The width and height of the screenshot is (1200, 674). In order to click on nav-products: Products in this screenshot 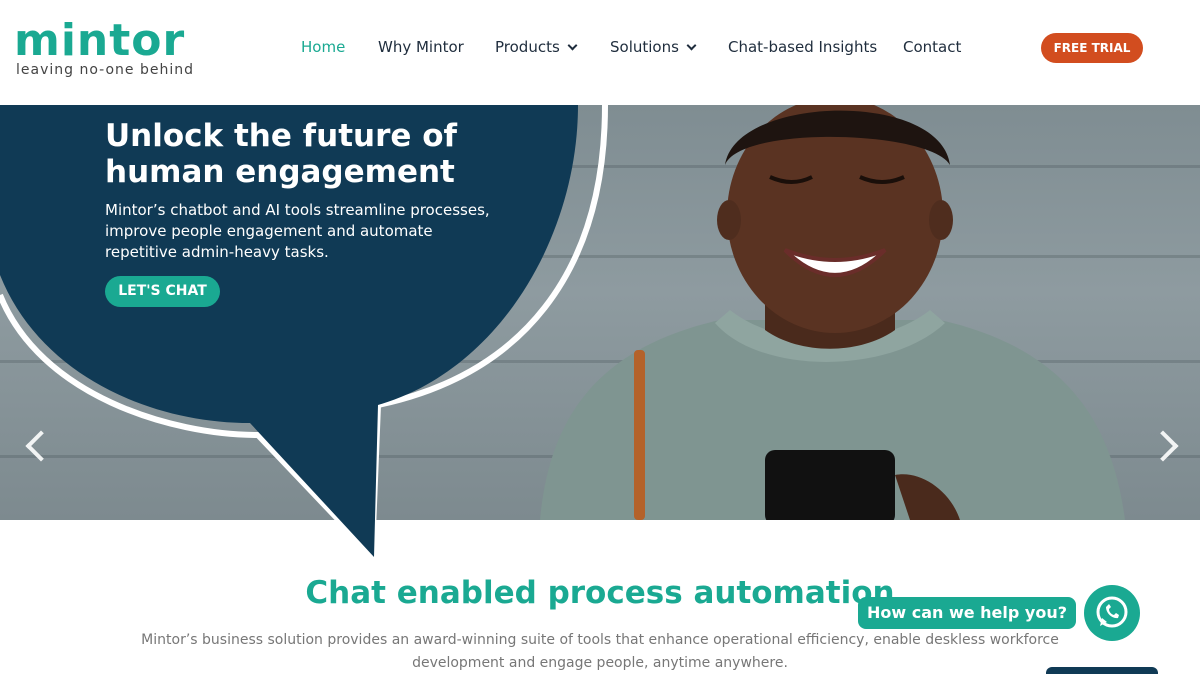, I will do `click(536, 47)`.